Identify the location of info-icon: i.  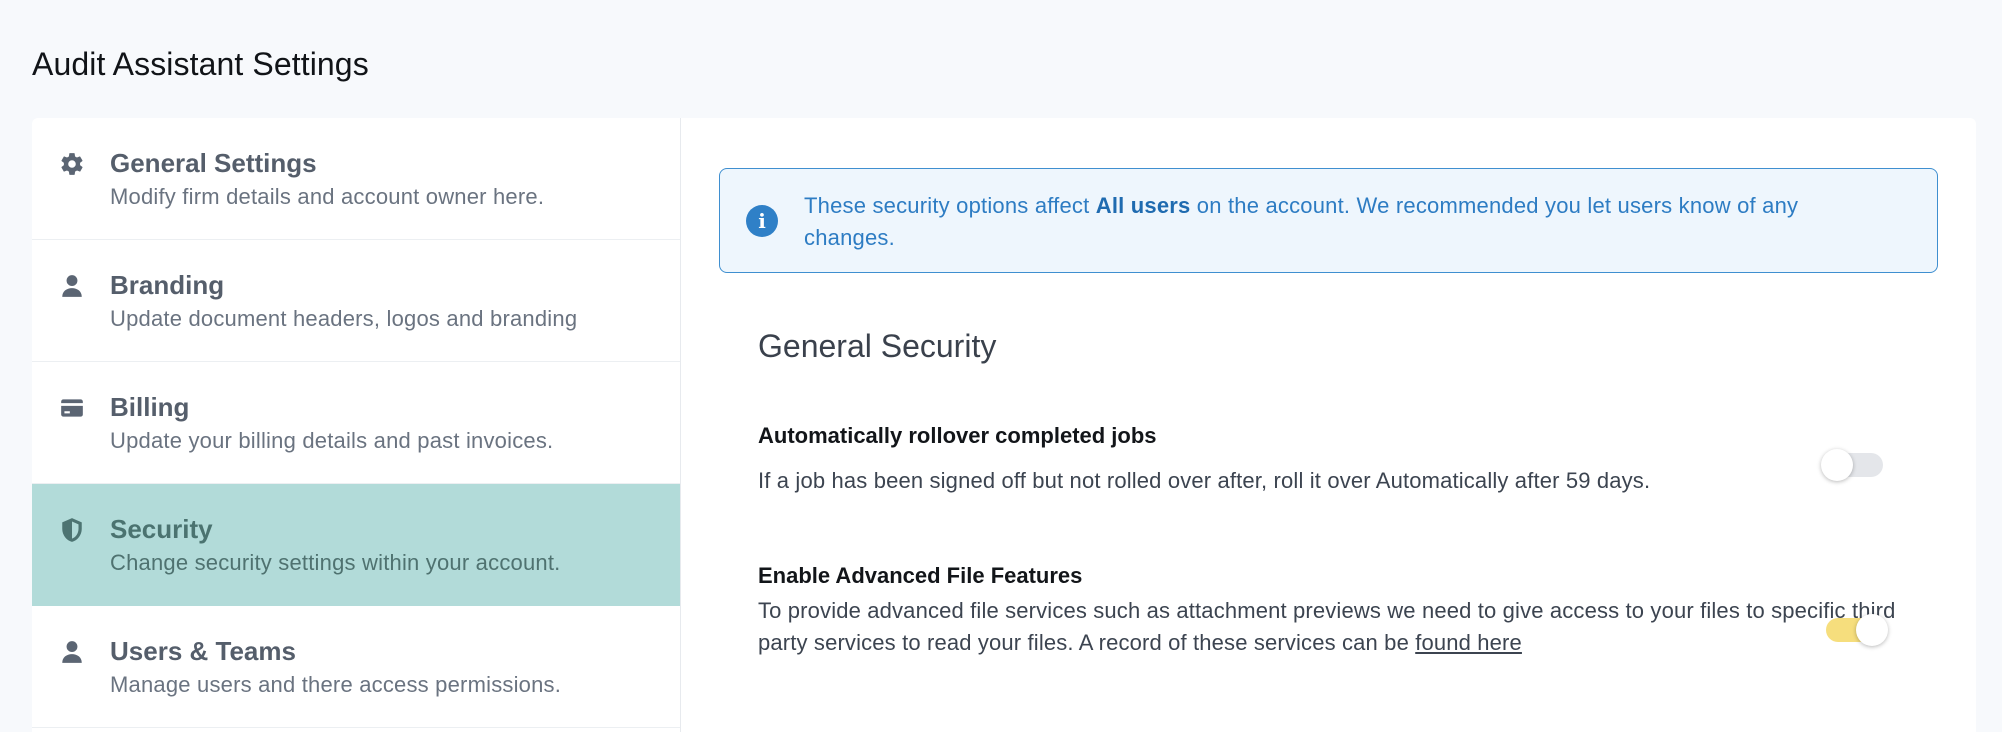
(762, 221).